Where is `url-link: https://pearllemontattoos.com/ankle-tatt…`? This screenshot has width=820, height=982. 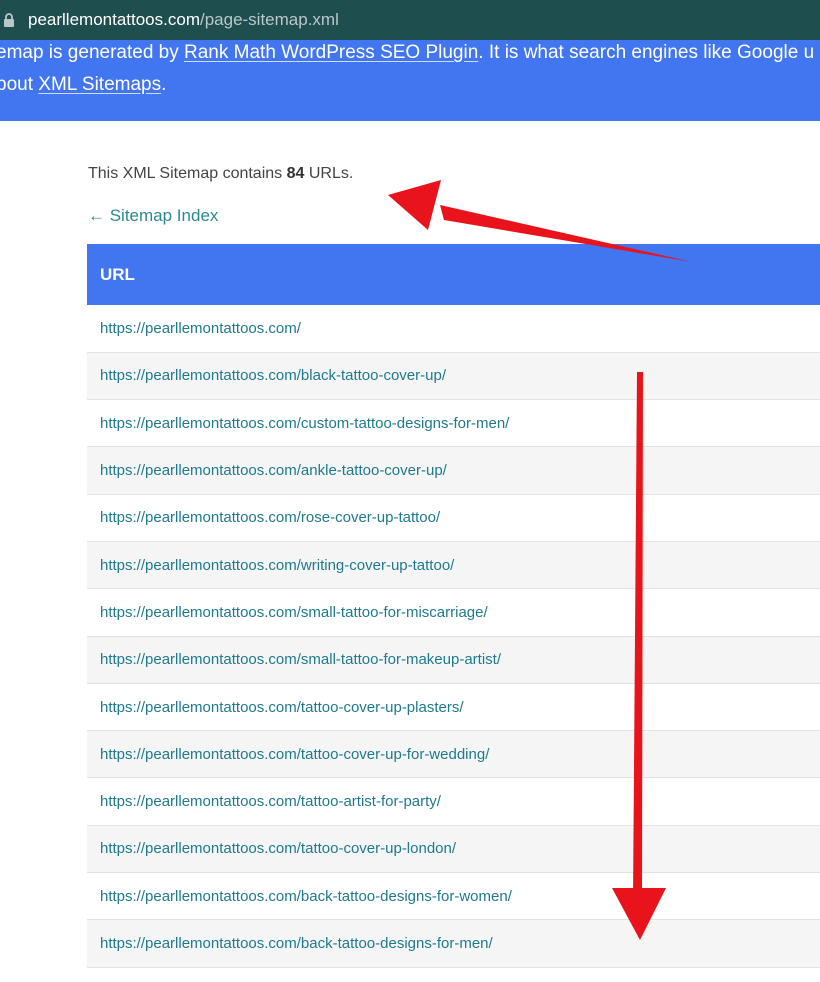 url-link: https://pearllemontattoos.com/ankle-tatt… is located at coordinates (273, 470).